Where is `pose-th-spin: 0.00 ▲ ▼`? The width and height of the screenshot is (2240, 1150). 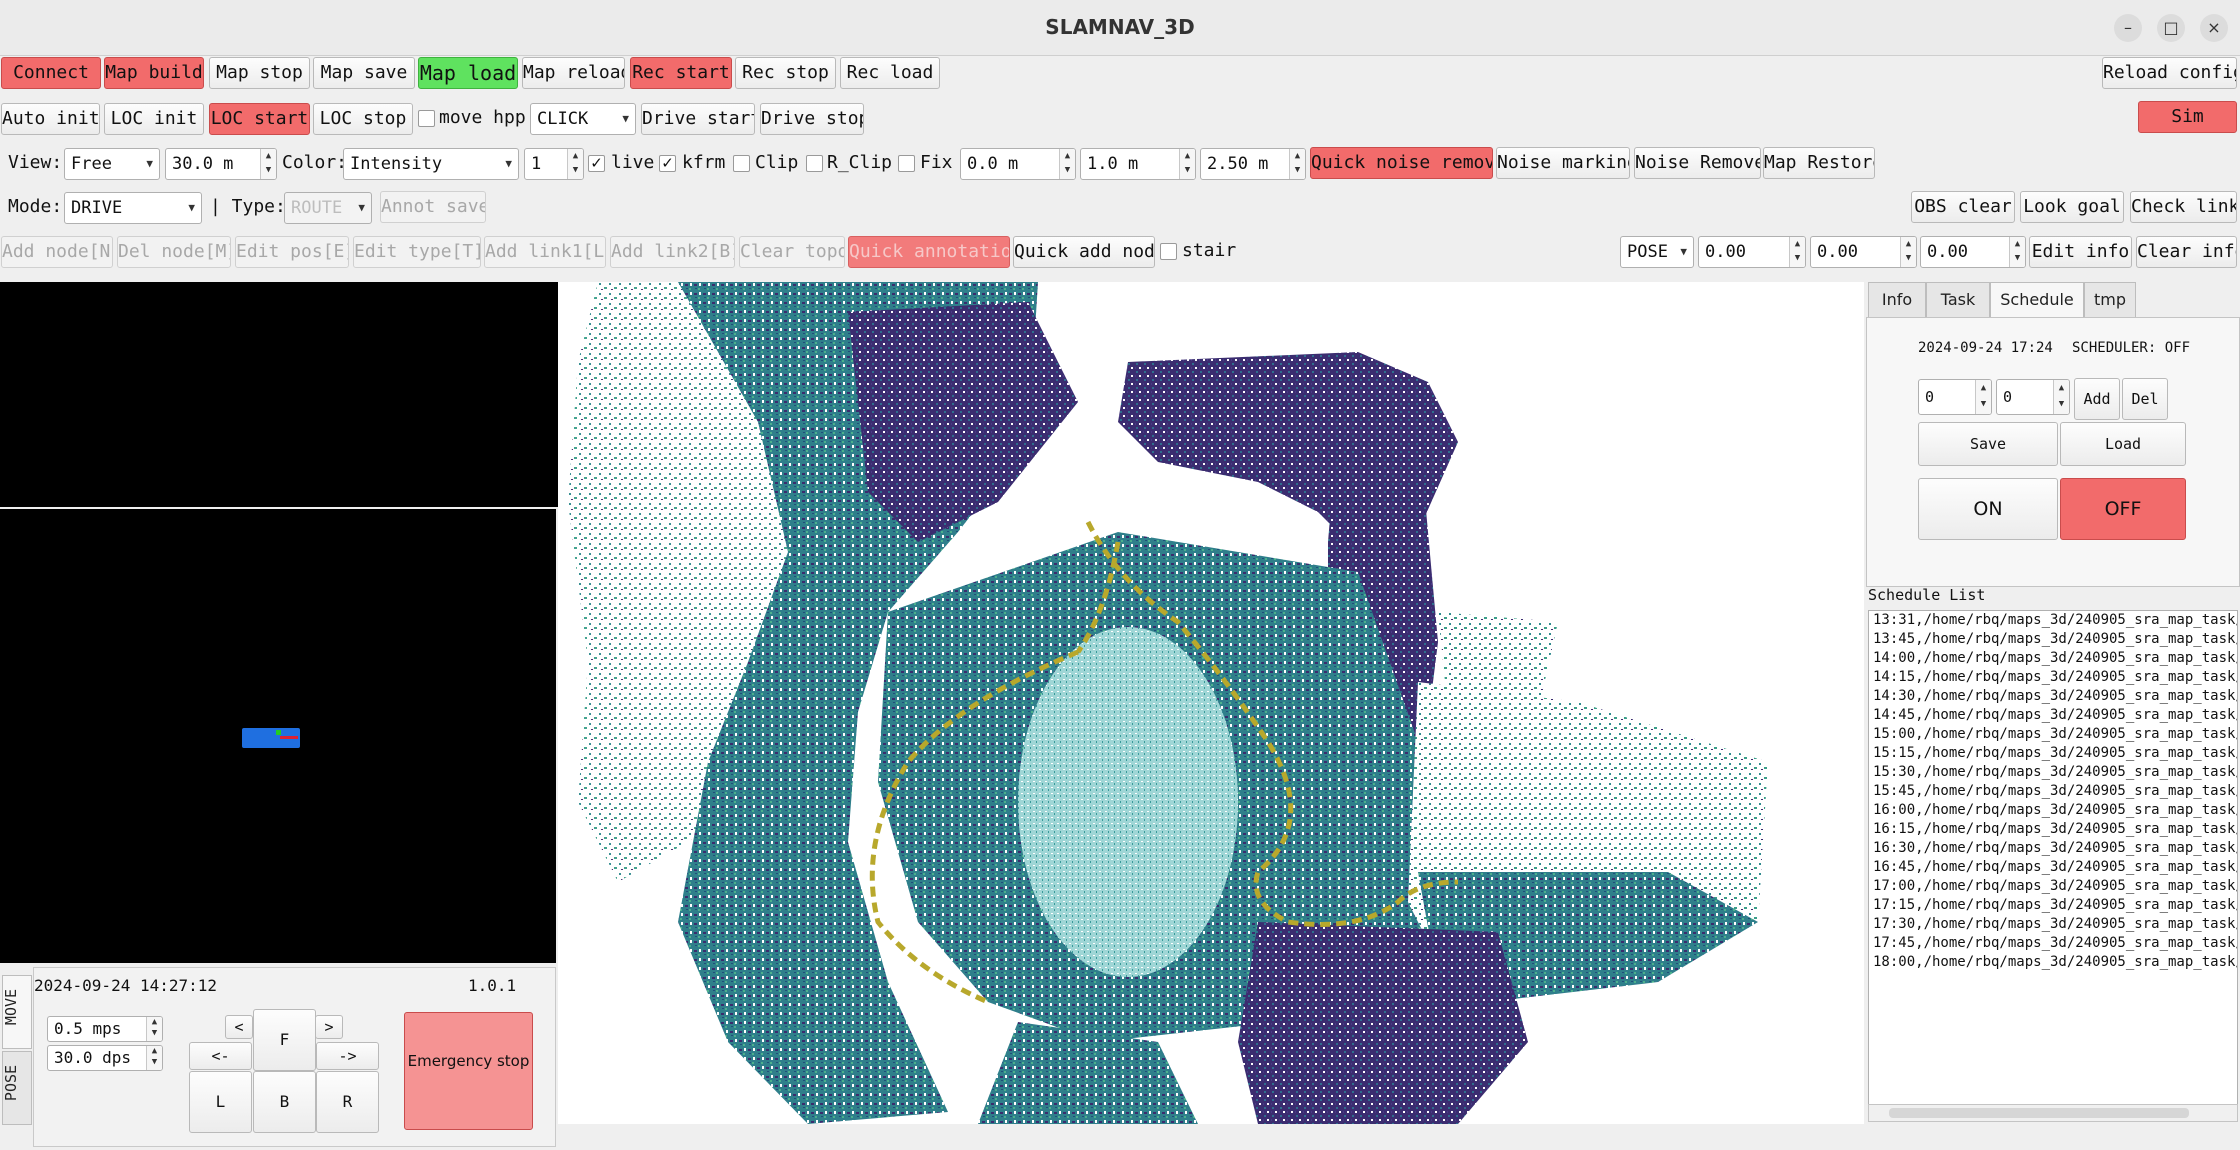
pose-th-spin: 0.00 ▲ ▼ is located at coordinates (1973, 252).